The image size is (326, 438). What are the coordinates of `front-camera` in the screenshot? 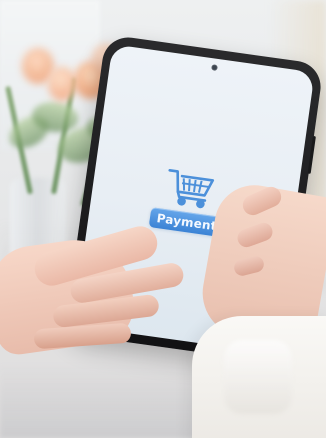 It's located at (214, 67).